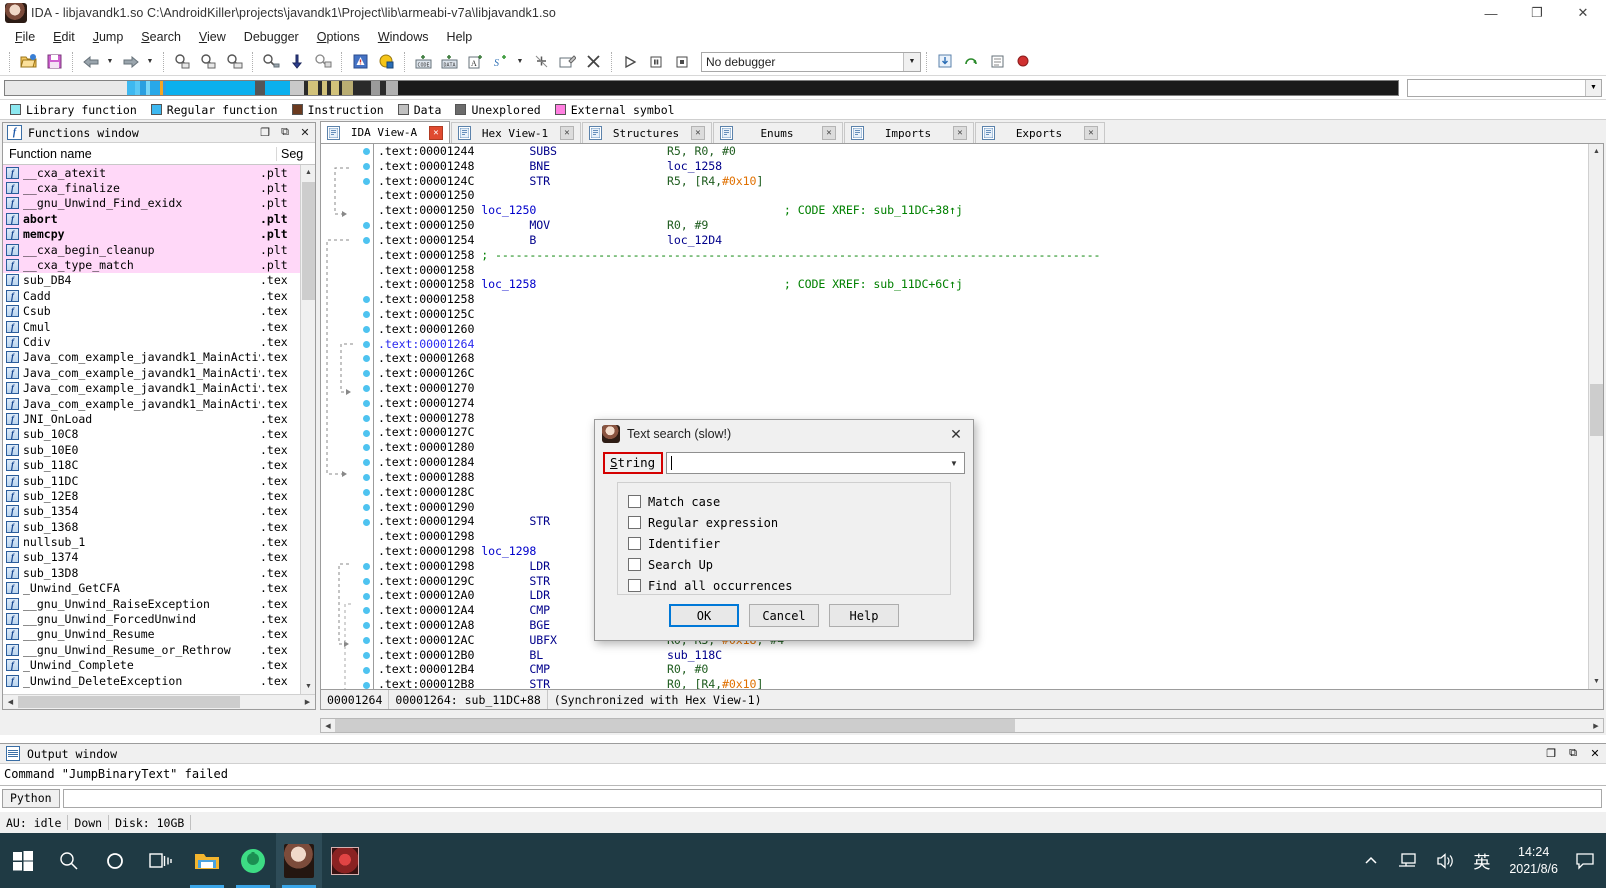 The image size is (1606, 888). What do you see at coordinates (682, 62) in the screenshot?
I see `stop-icon` at bounding box center [682, 62].